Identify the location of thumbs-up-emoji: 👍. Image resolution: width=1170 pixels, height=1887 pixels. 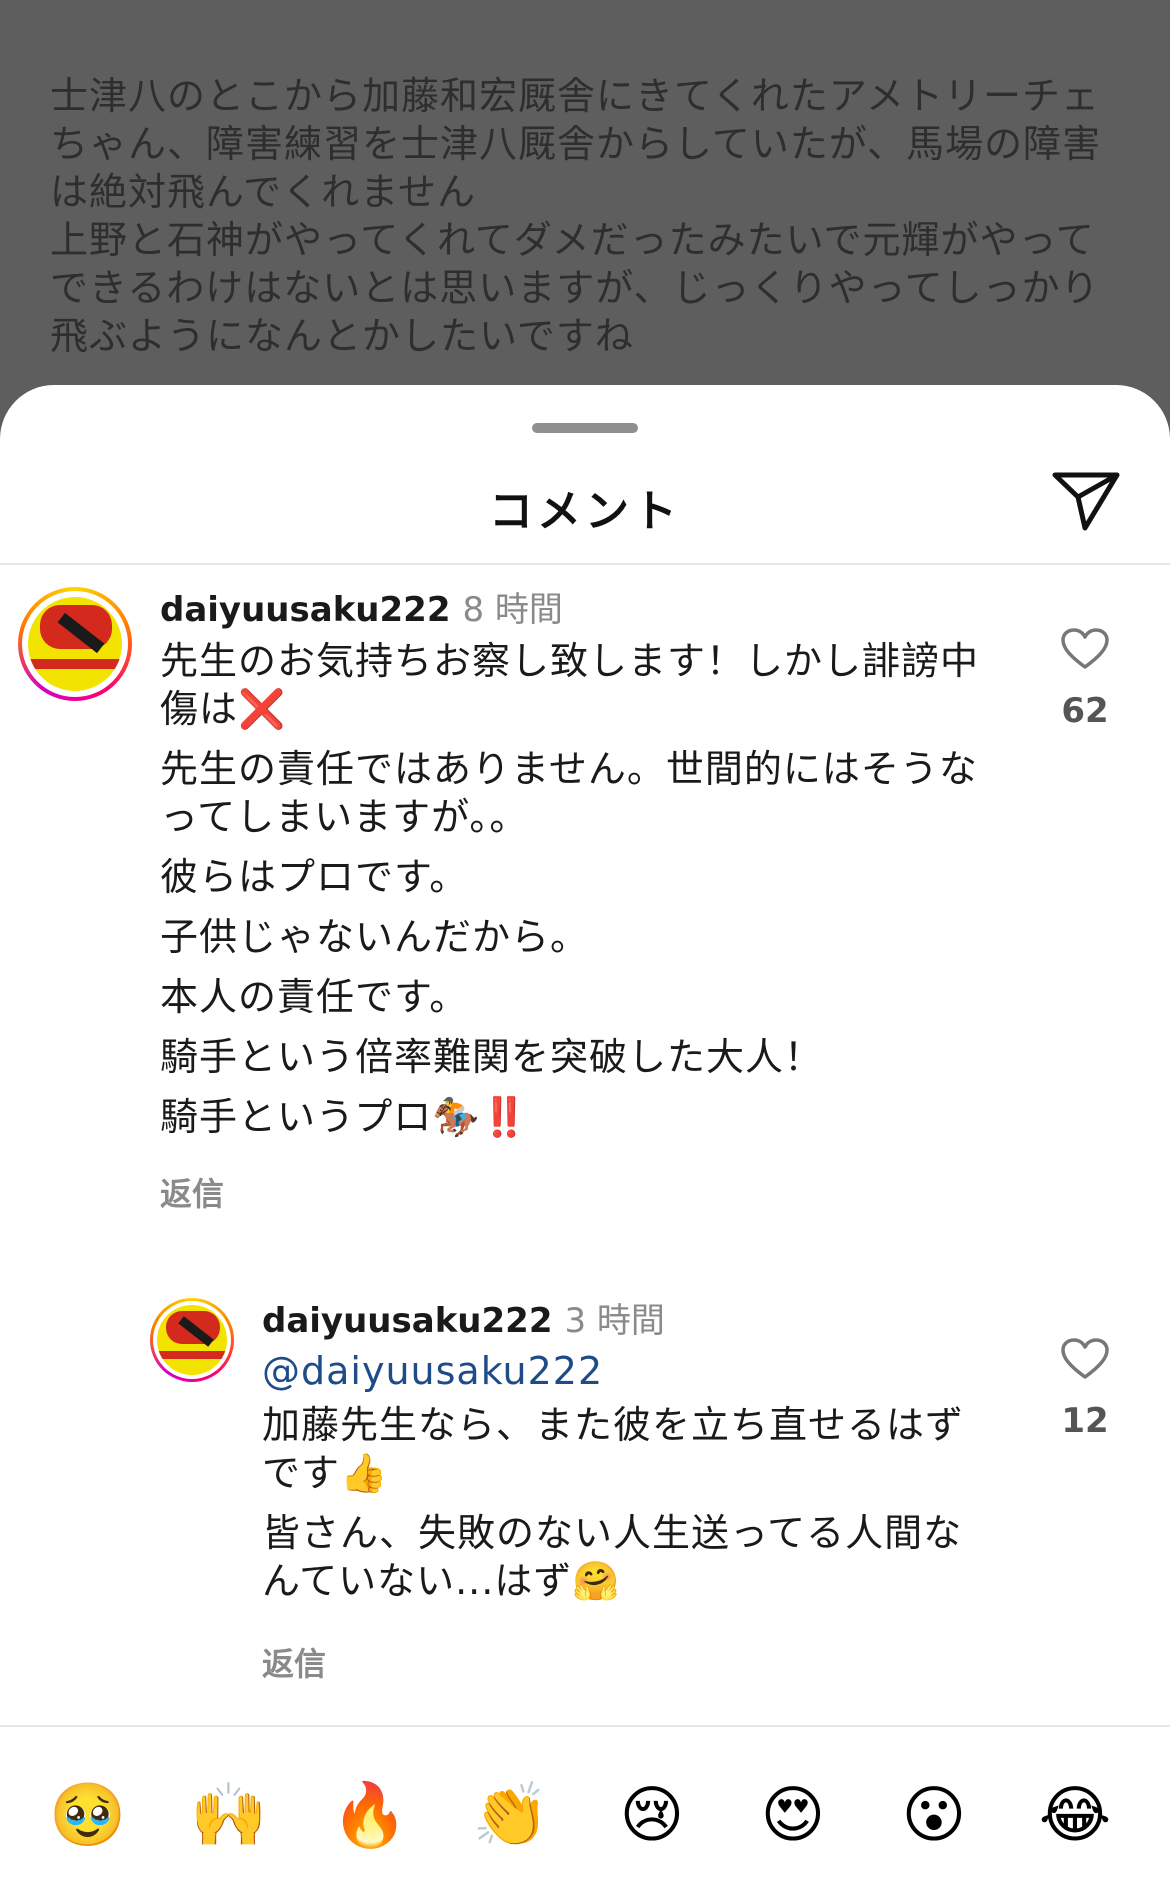
(364, 1473).